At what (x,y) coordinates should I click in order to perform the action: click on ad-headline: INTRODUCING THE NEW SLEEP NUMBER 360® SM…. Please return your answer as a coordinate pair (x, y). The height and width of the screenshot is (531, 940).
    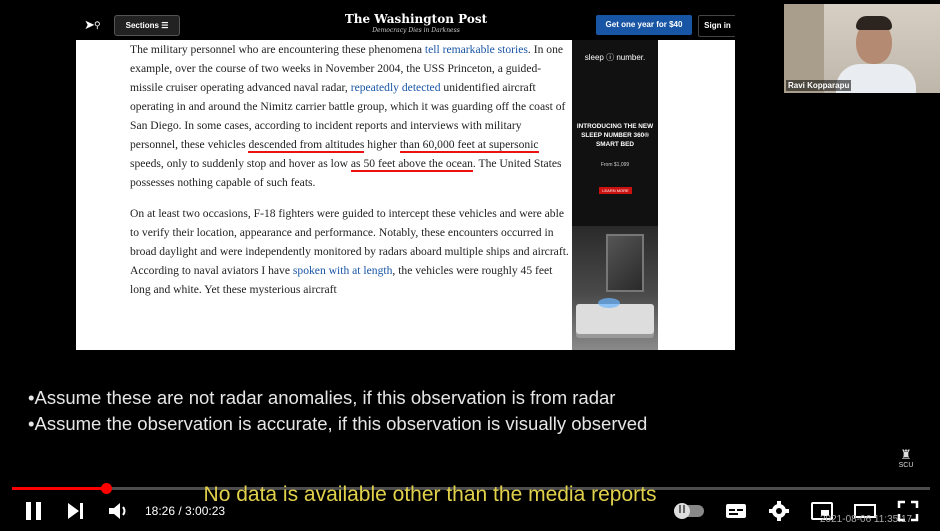
    Looking at the image, I should click on (615, 135).